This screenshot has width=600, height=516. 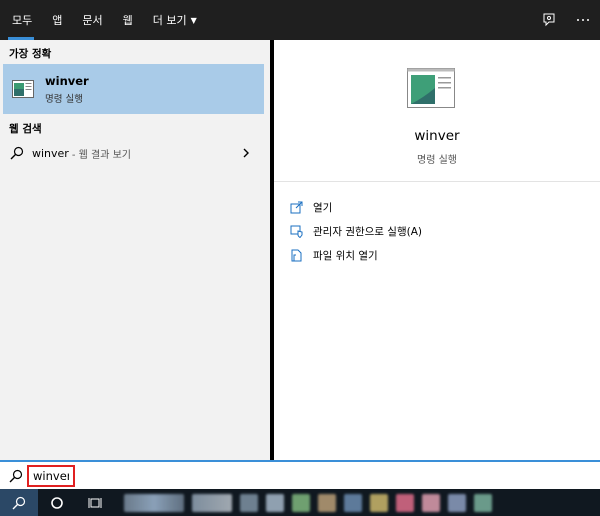 I want to click on tab-all-label: 모두, so click(x=22, y=20).